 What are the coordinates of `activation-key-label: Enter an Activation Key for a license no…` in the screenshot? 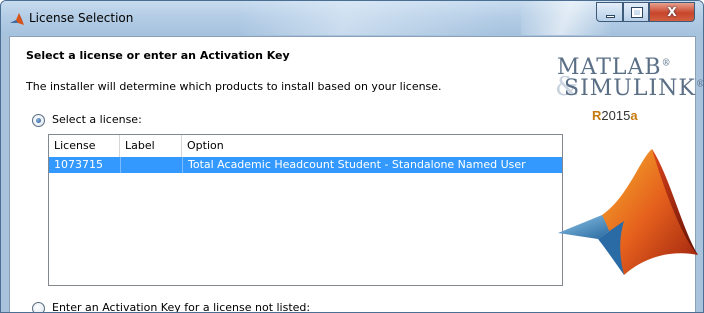 It's located at (181, 306).